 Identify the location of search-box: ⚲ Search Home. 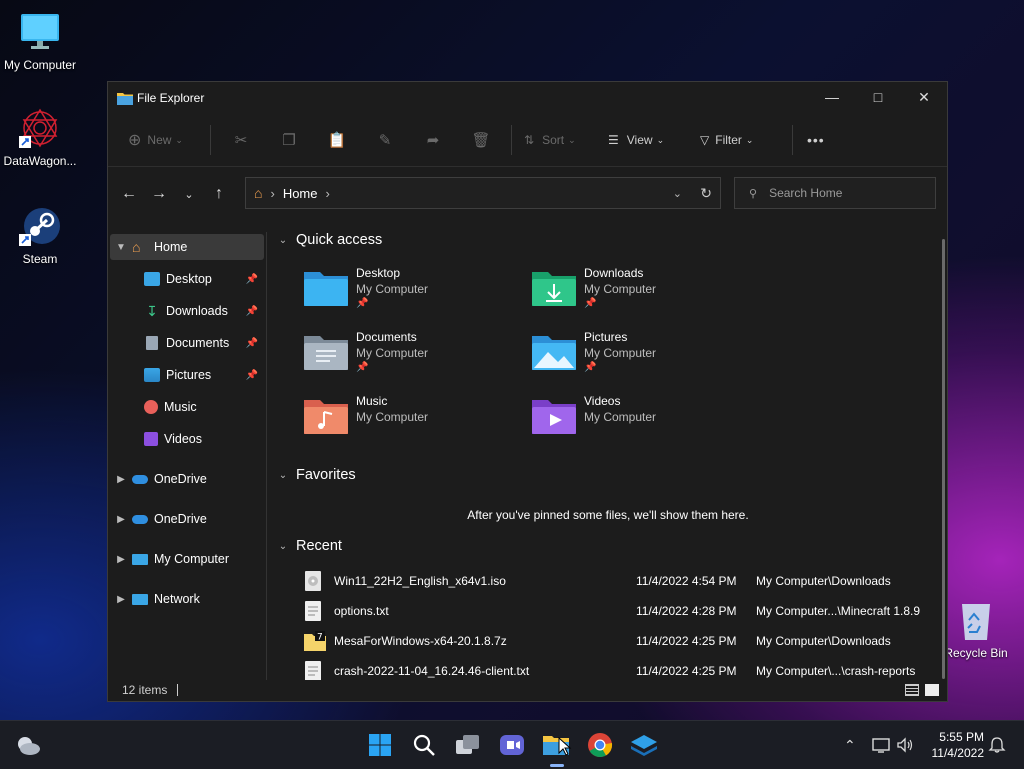
(835, 193).